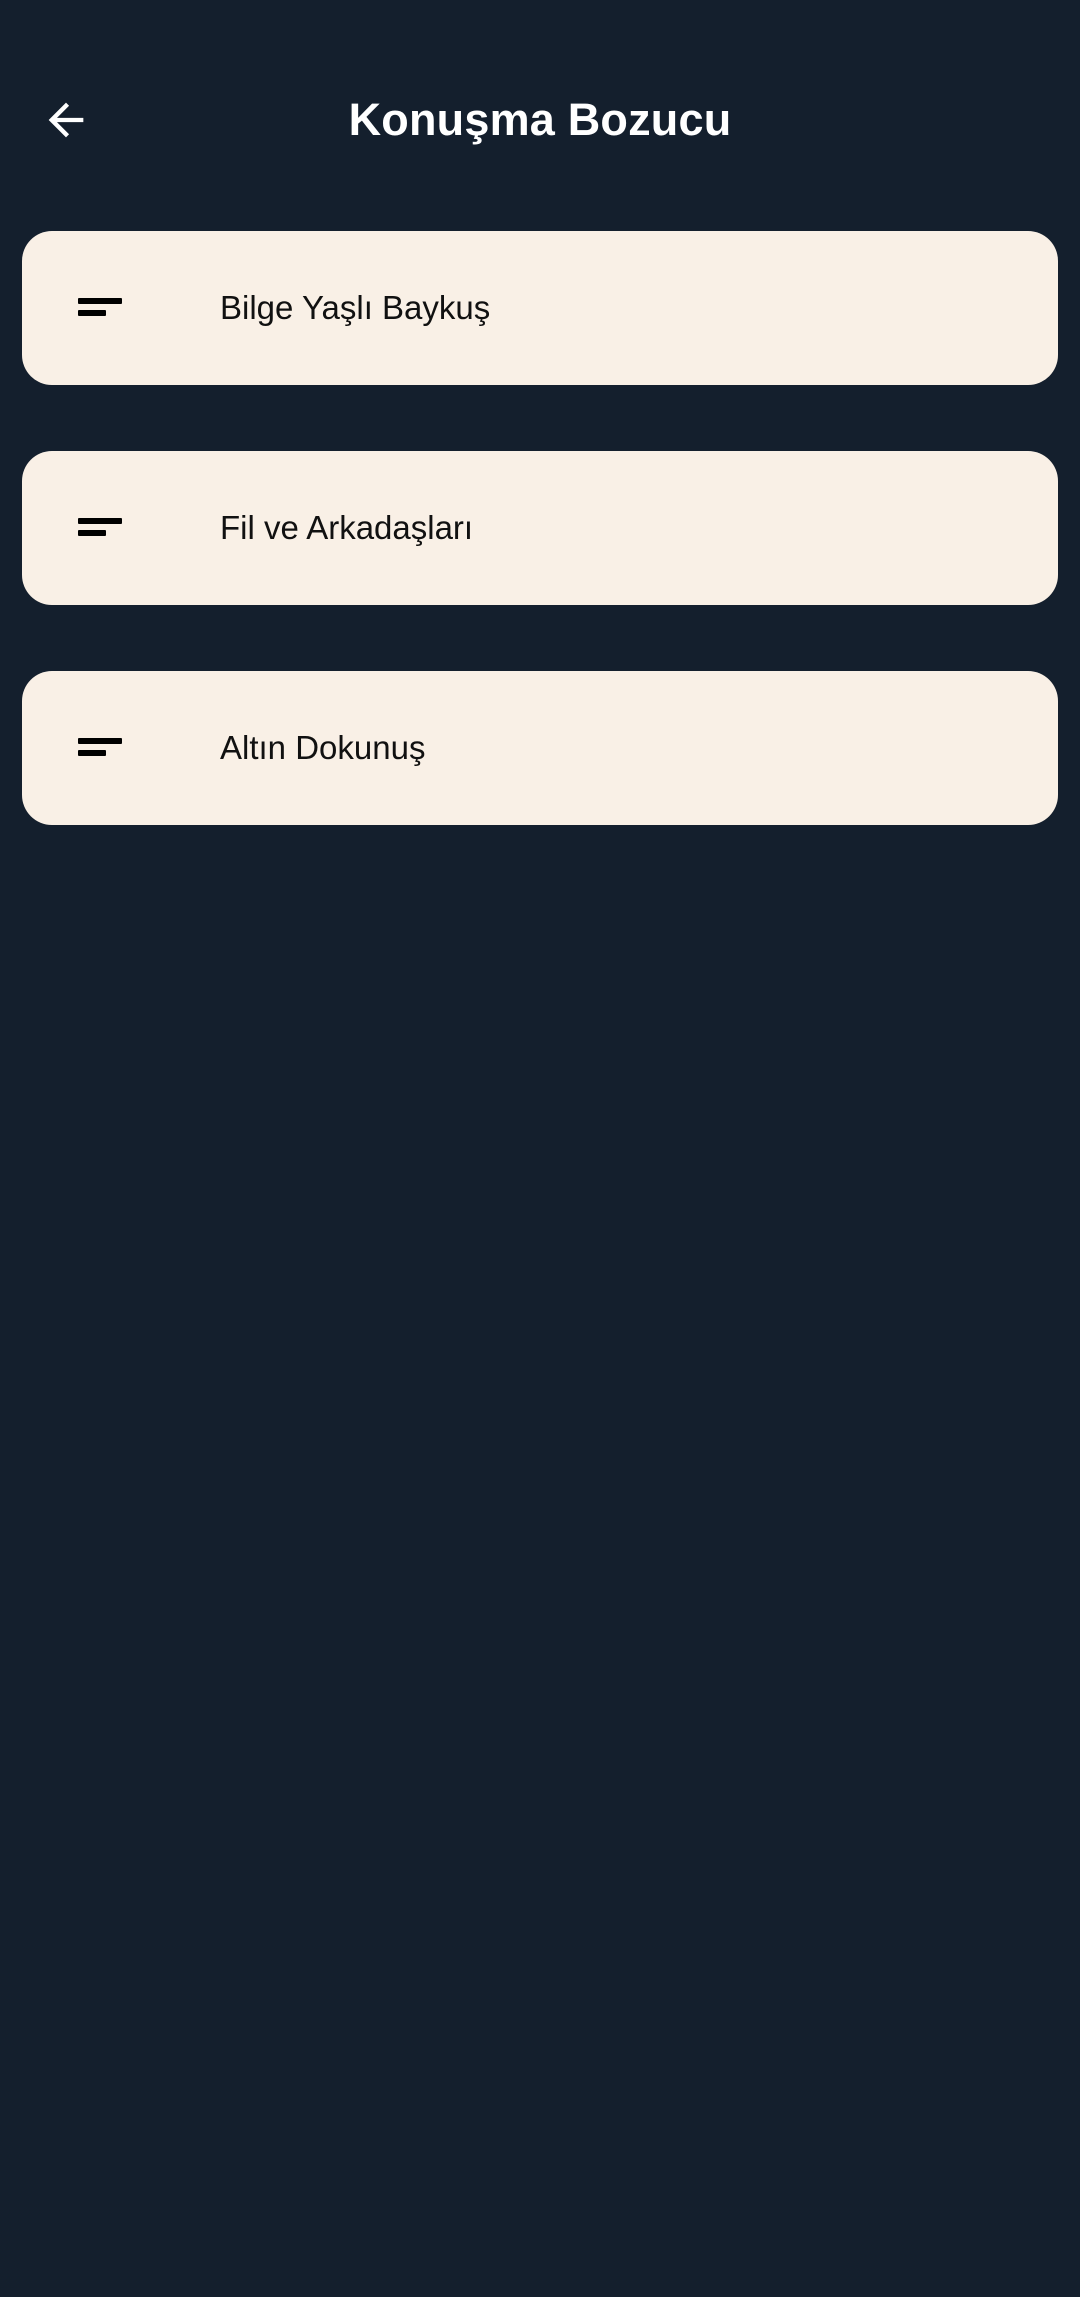 The width and height of the screenshot is (1080, 2297). I want to click on arrow-left-icon, so click(66, 120).